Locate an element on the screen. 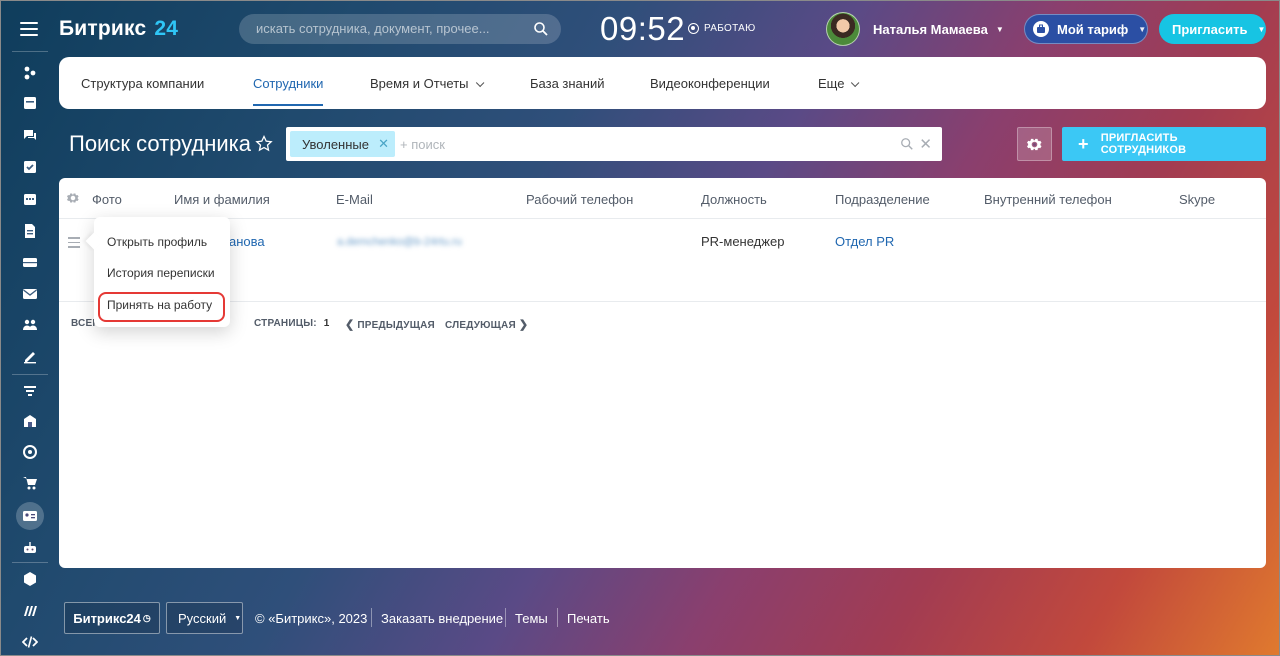  sidebar-item-developer-icon is located at coordinates (30, 642).